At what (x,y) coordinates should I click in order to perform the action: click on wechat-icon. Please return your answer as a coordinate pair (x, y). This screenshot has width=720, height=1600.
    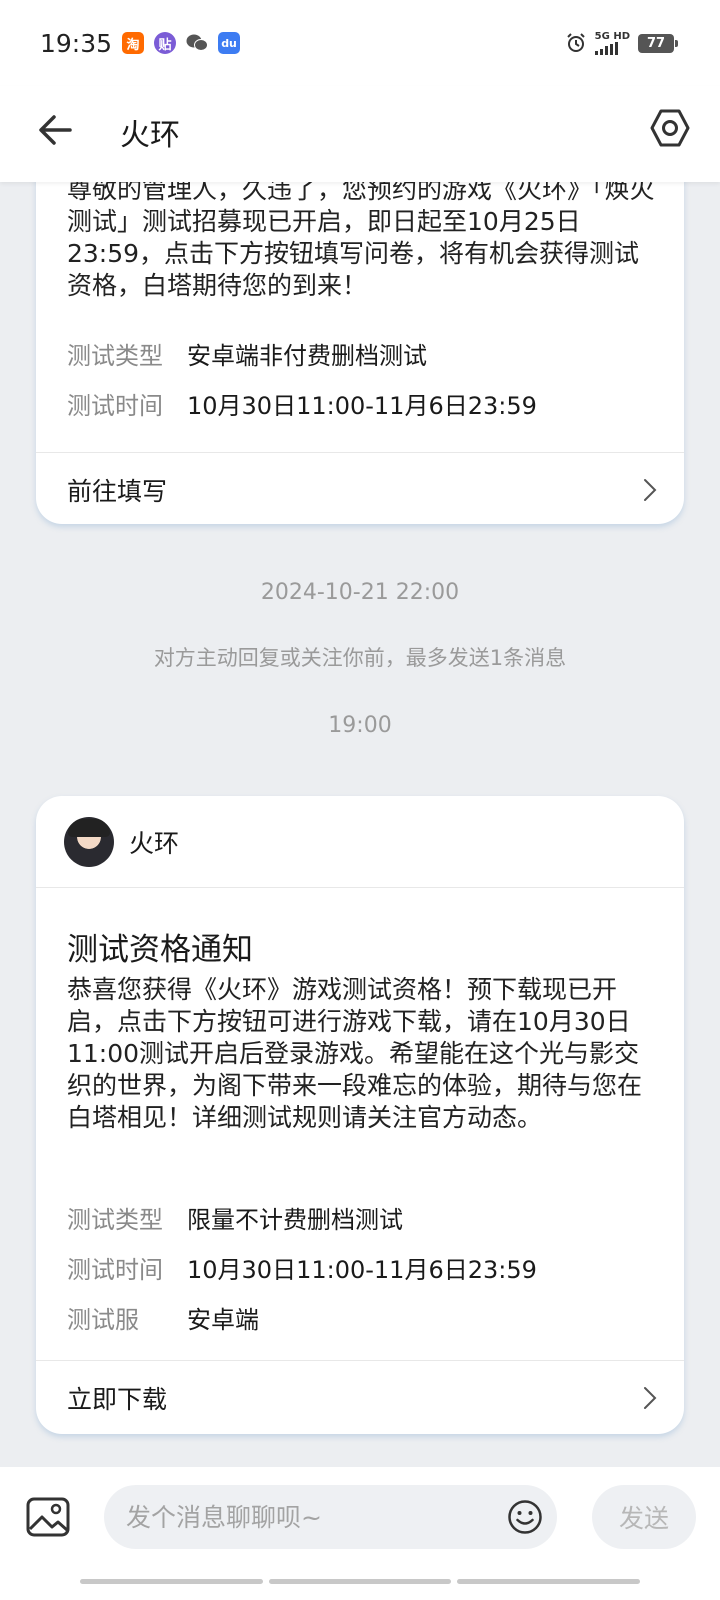
    Looking at the image, I should click on (197, 43).